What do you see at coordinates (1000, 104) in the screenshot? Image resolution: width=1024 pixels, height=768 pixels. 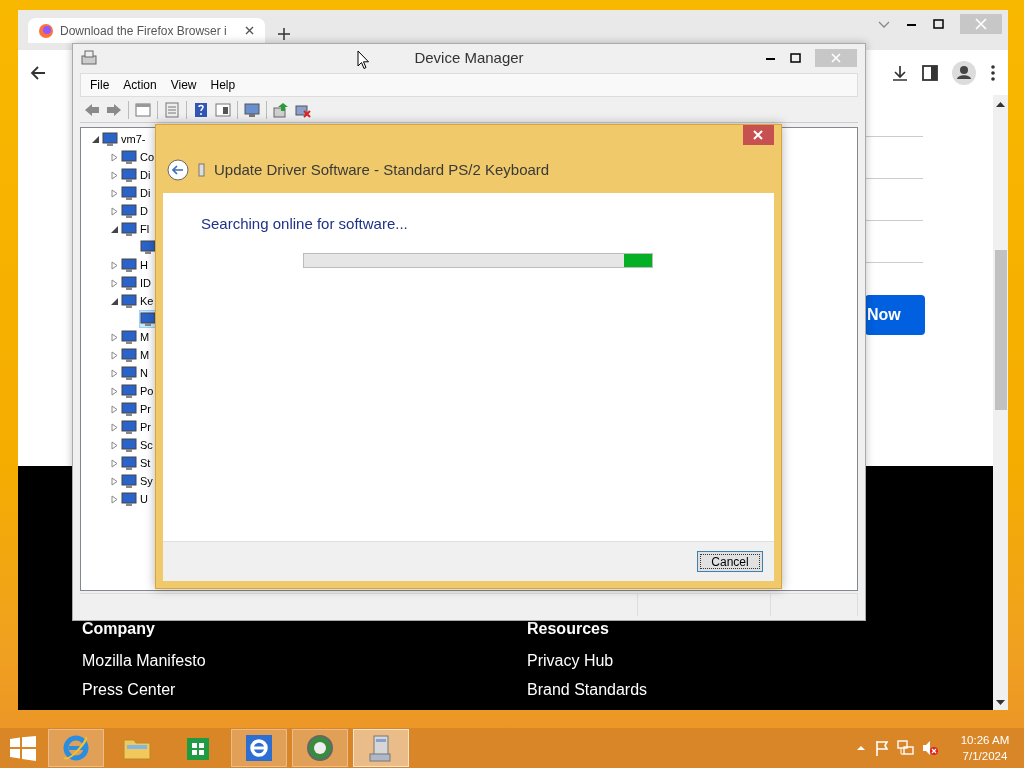 I see `scroll-up-icon` at bounding box center [1000, 104].